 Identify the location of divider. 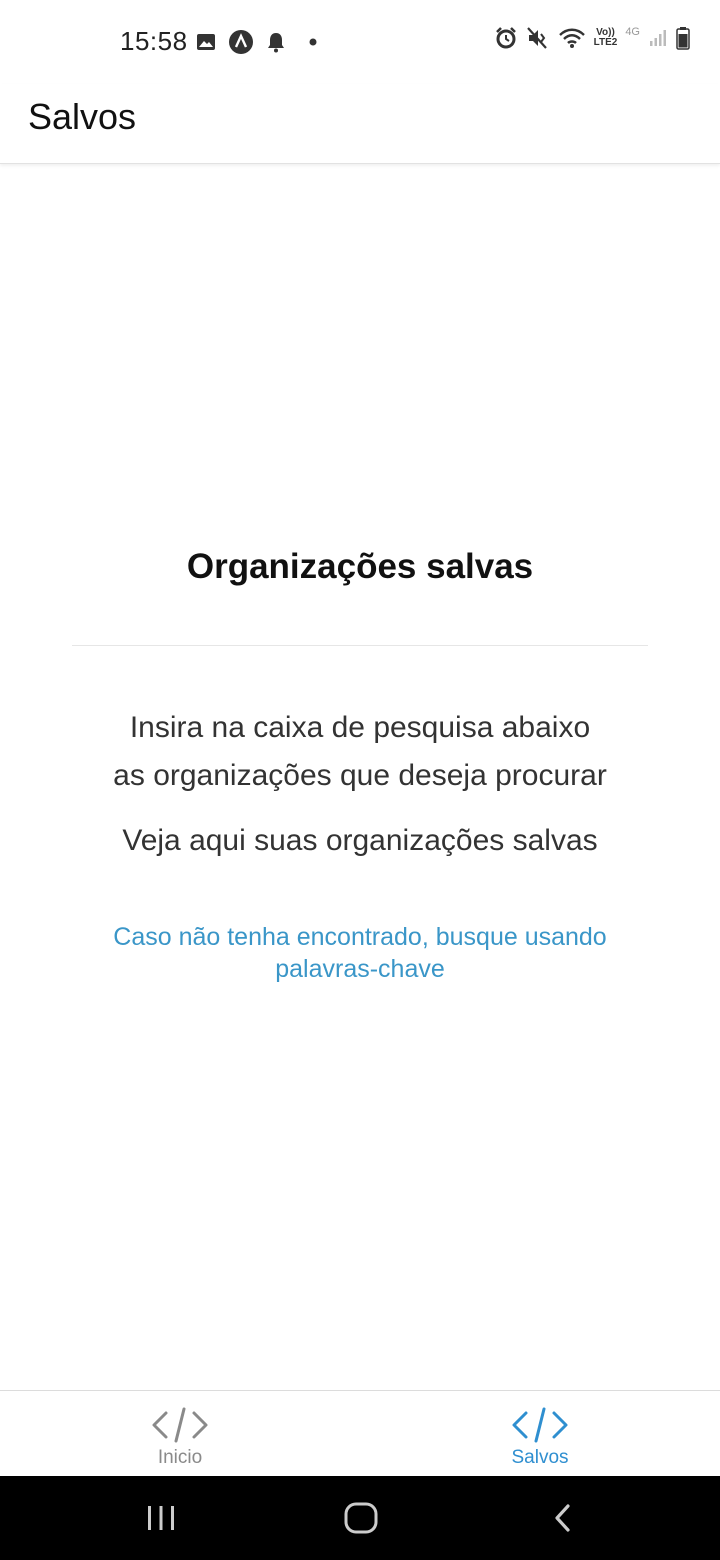
(360, 645).